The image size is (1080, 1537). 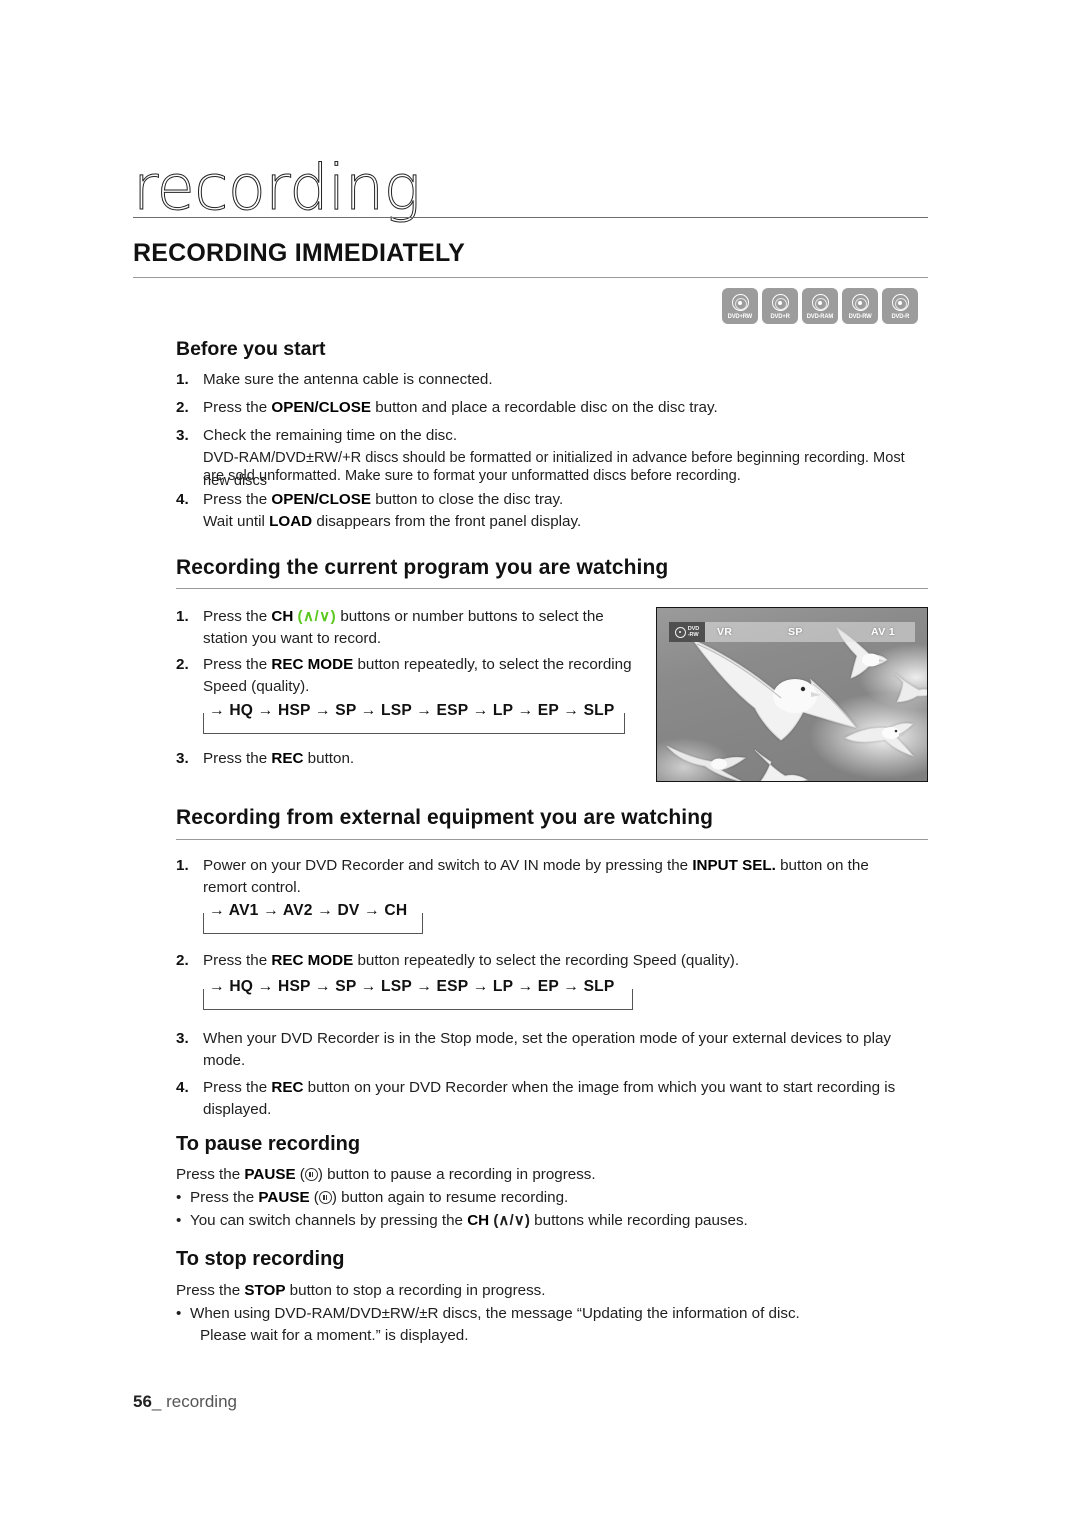 What do you see at coordinates (282, 616) in the screenshot?
I see `button-name-ch: CH` at bounding box center [282, 616].